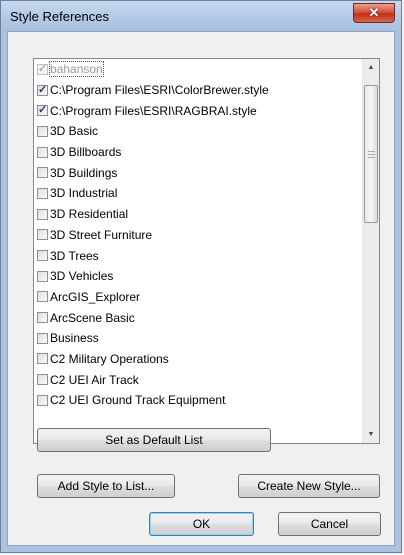 Image resolution: width=404 pixels, height=555 pixels. Describe the element at coordinates (86, 152) in the screenshot. I see `list-item-label: 3D Billboards` at that location.